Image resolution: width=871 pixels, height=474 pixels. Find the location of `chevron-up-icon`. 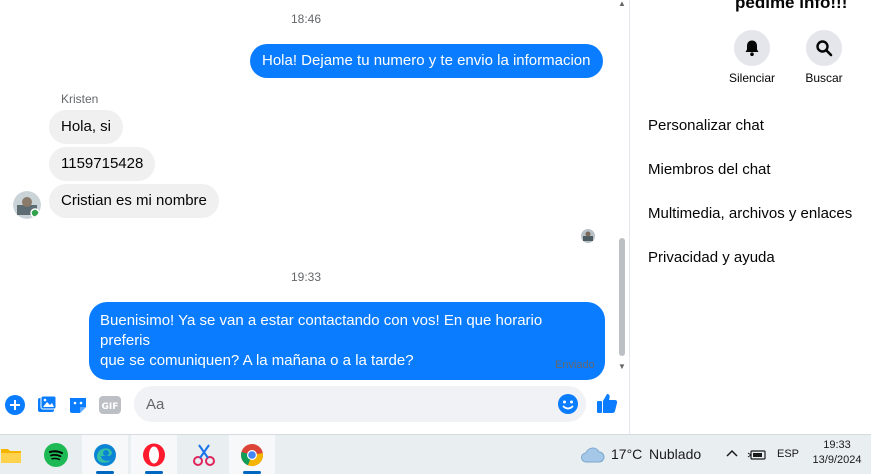

chevron-up-icon is located at coordinates (732, 454).